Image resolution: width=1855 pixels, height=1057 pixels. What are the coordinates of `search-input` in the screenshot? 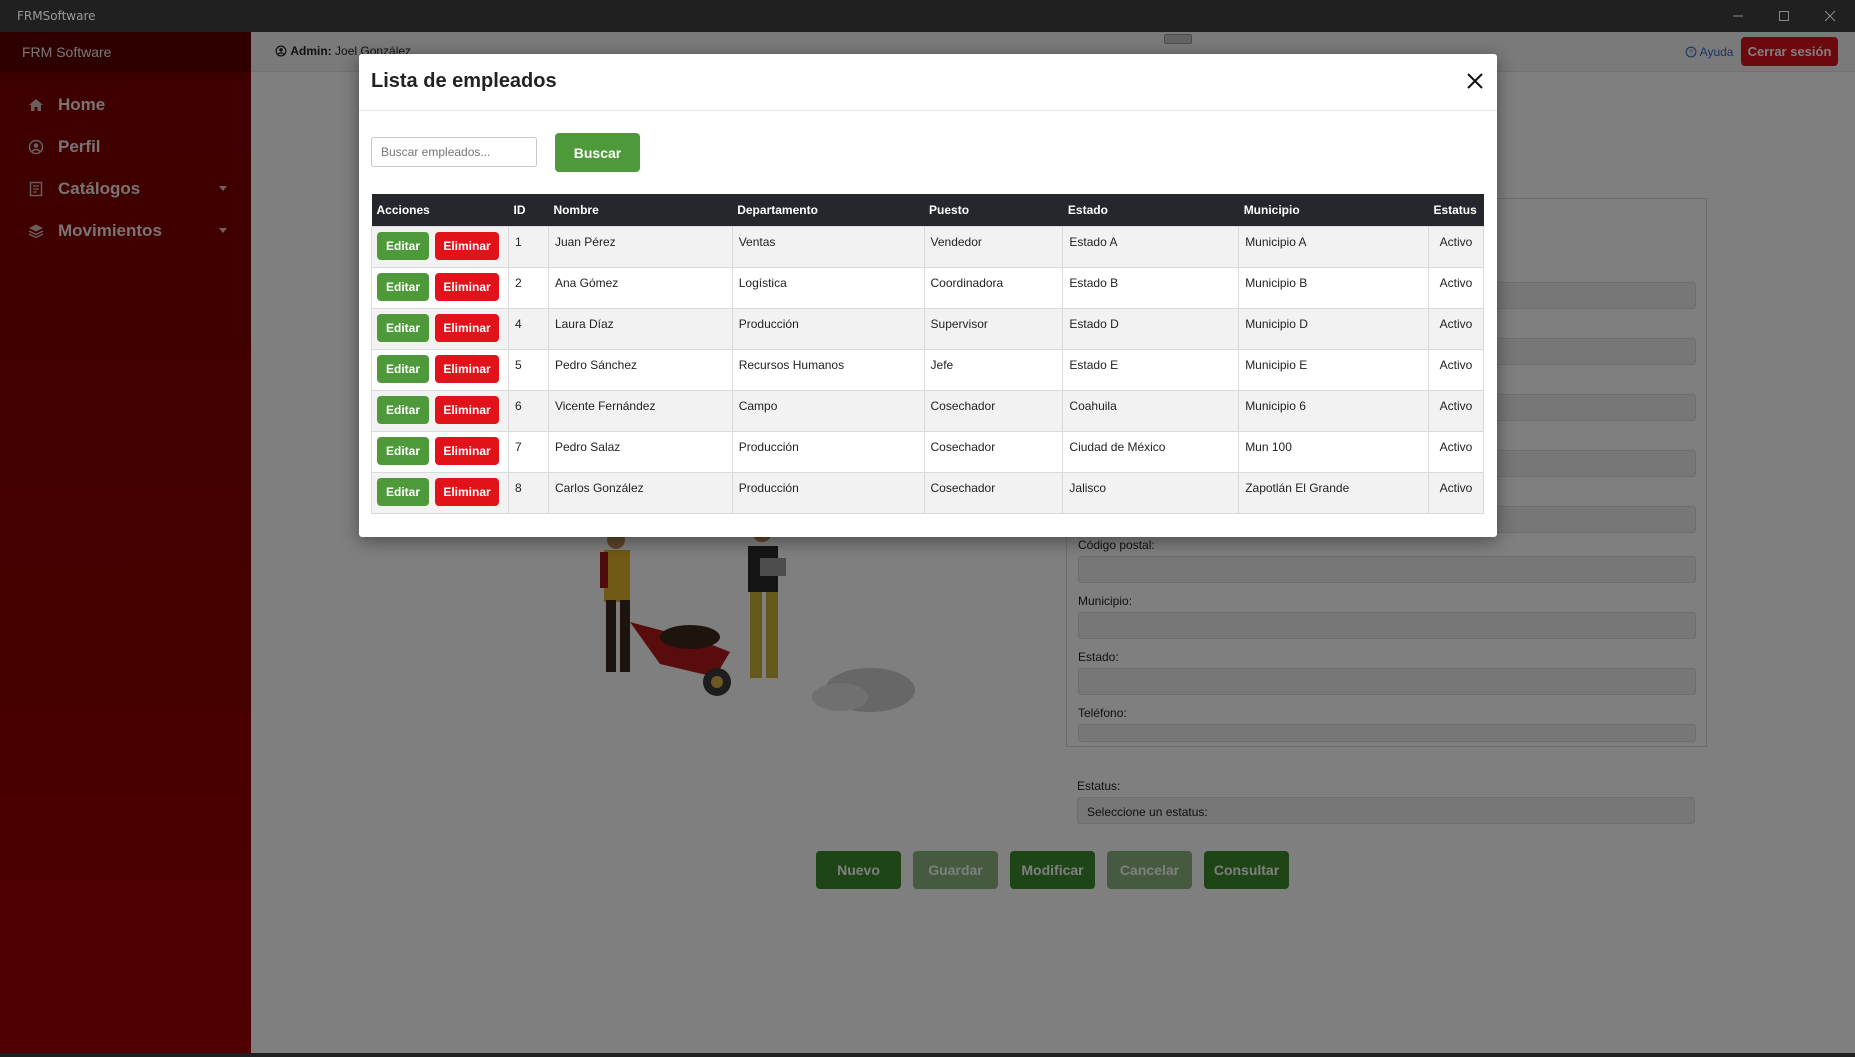 It's located at (454, 152).